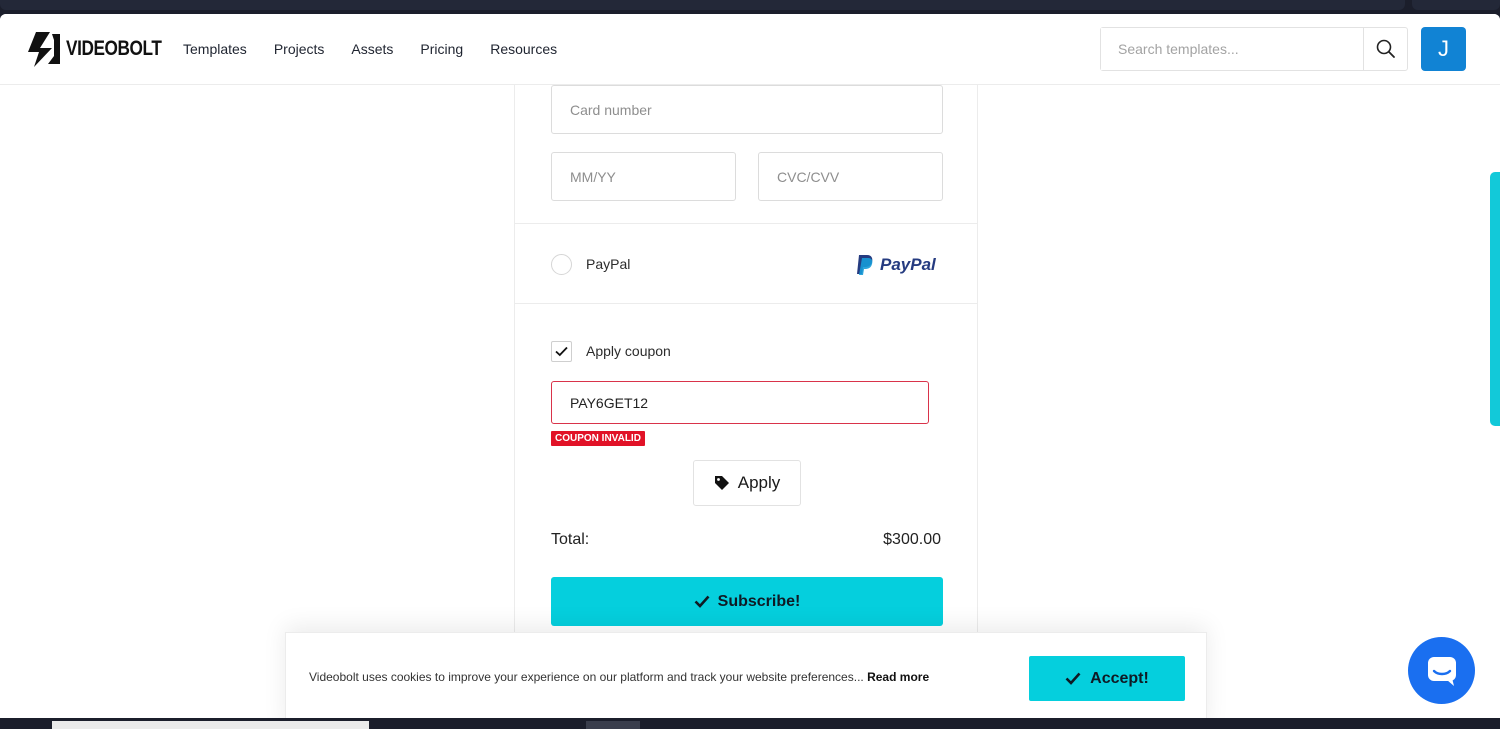  I want to click on tag-icon, so click(721, 483).